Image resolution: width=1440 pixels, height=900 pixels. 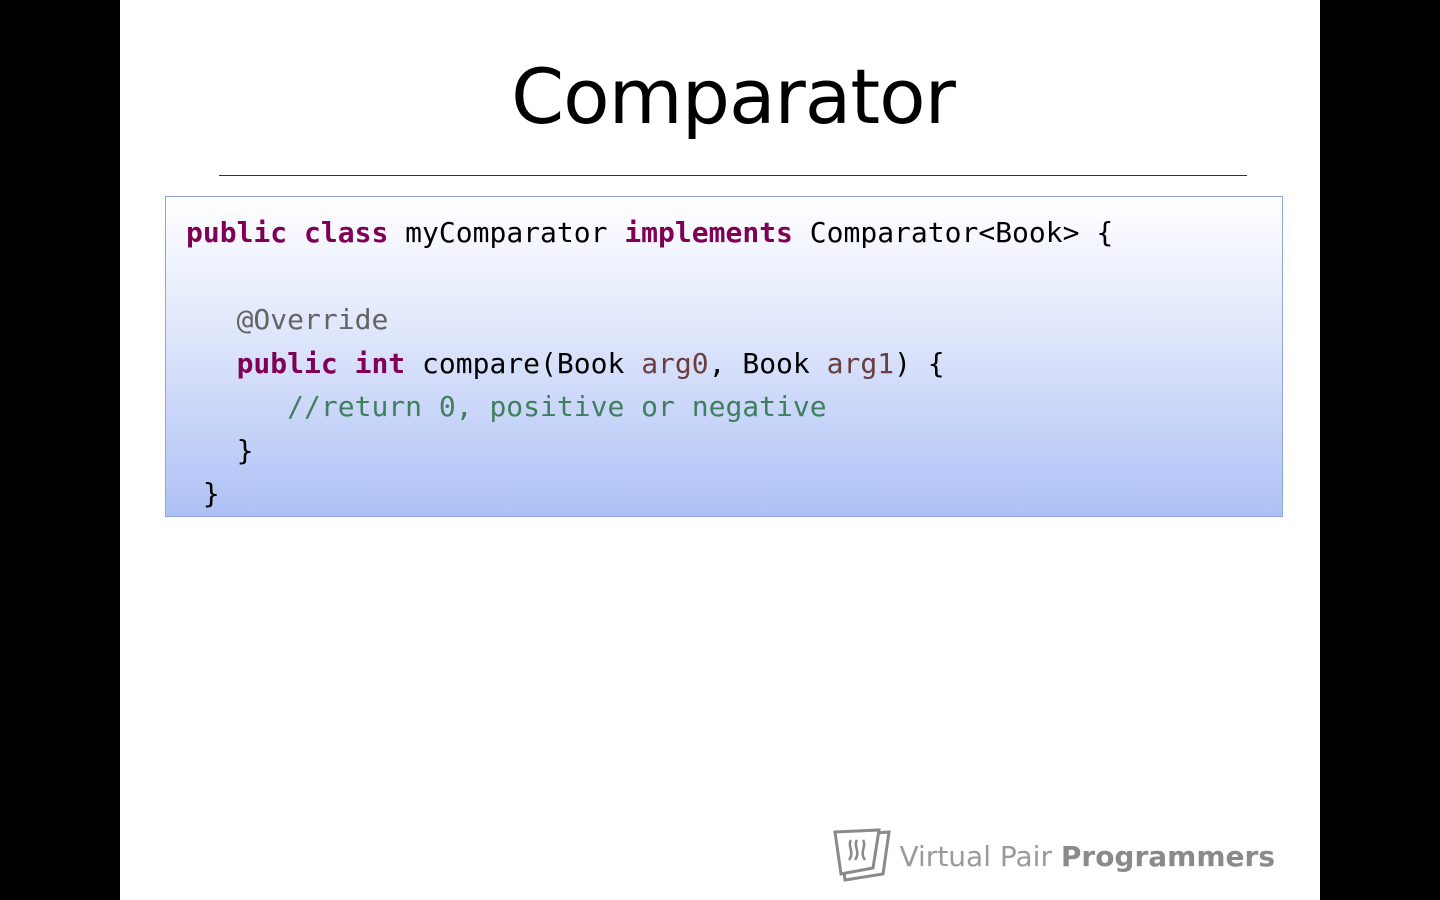 I want to click on interface-name: Comparator<Book> {, so click(x=961, y=232).